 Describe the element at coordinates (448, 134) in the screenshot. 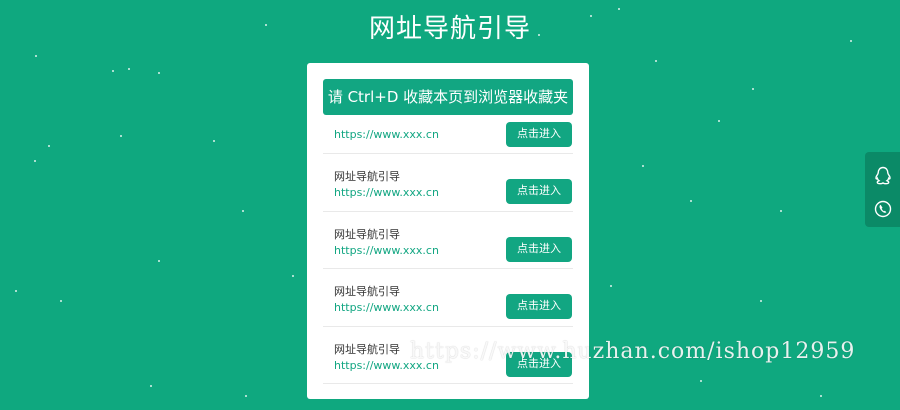

I see `list-item: https://www.xxx.cn 点击进入` at that location.